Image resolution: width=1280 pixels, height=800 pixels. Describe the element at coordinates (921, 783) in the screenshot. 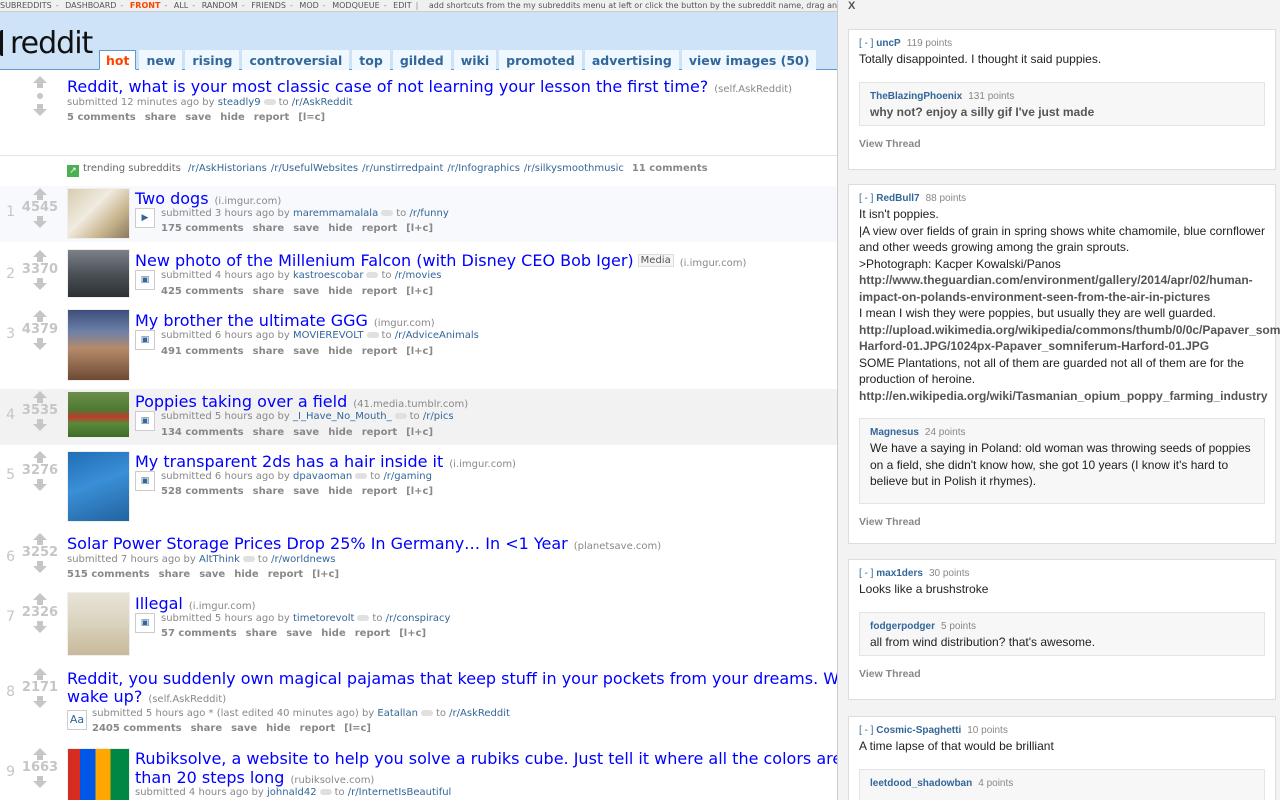

I see `comment-author: leetdood_shadowban` at that location.